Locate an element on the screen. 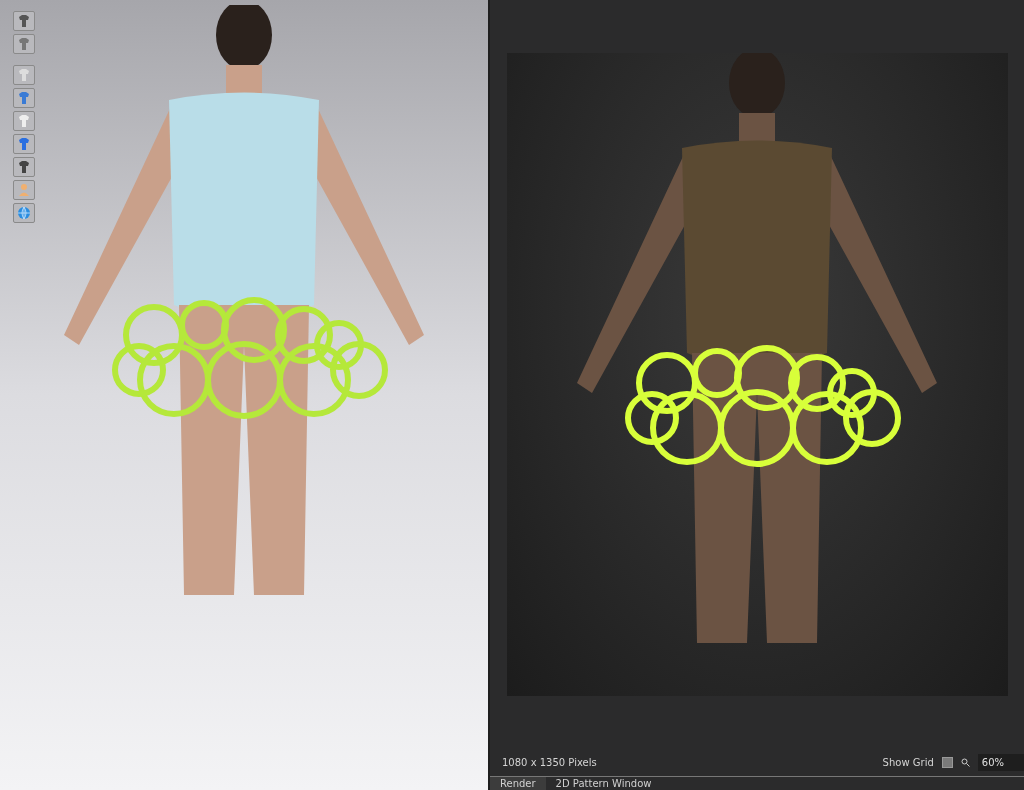 This screenshot has height=790, width=1024. panel-tab: Render is located at coordinates (518, 783).